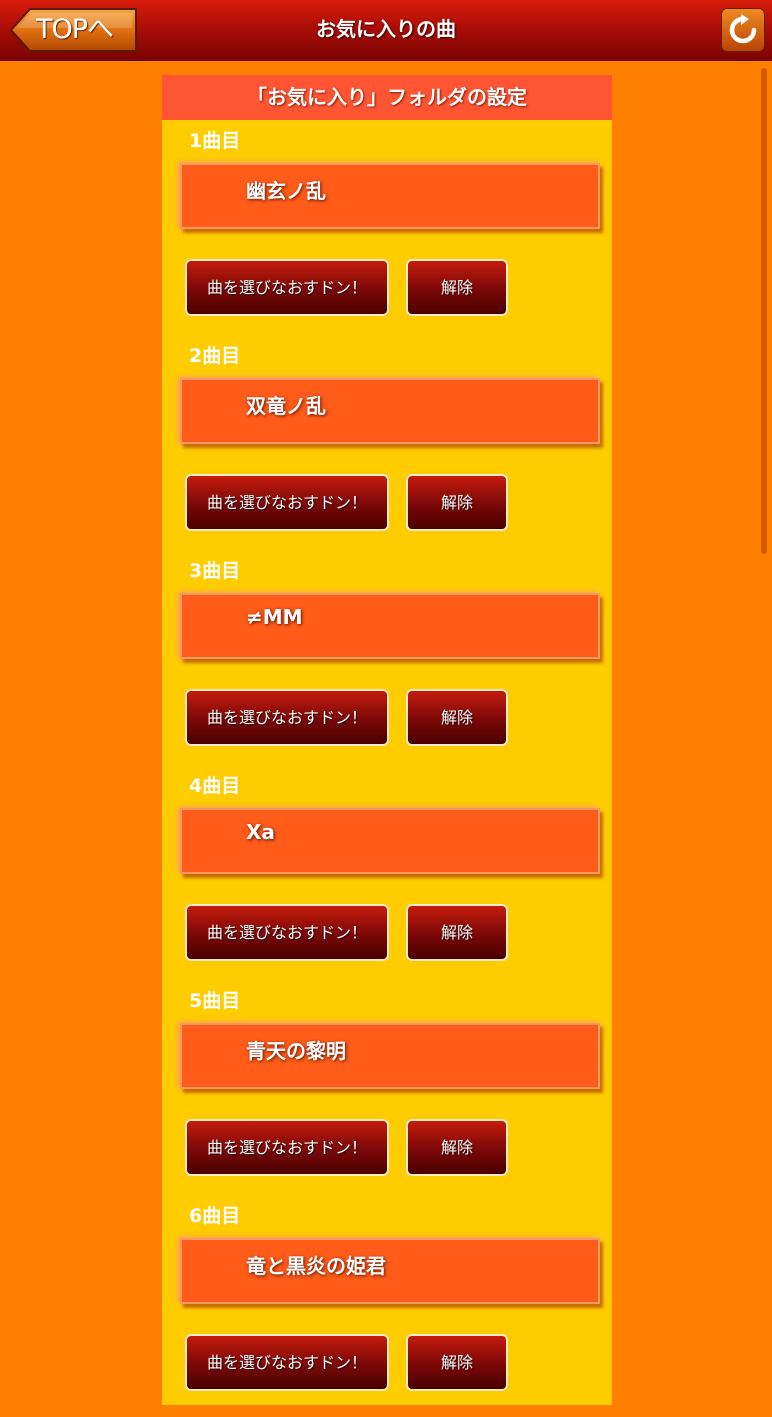 This screenshot has height=1417, width=772. Describe the element at coordinates (296, 1051) in the screenshot. I see `song-name: 青天の黎明` at that location.